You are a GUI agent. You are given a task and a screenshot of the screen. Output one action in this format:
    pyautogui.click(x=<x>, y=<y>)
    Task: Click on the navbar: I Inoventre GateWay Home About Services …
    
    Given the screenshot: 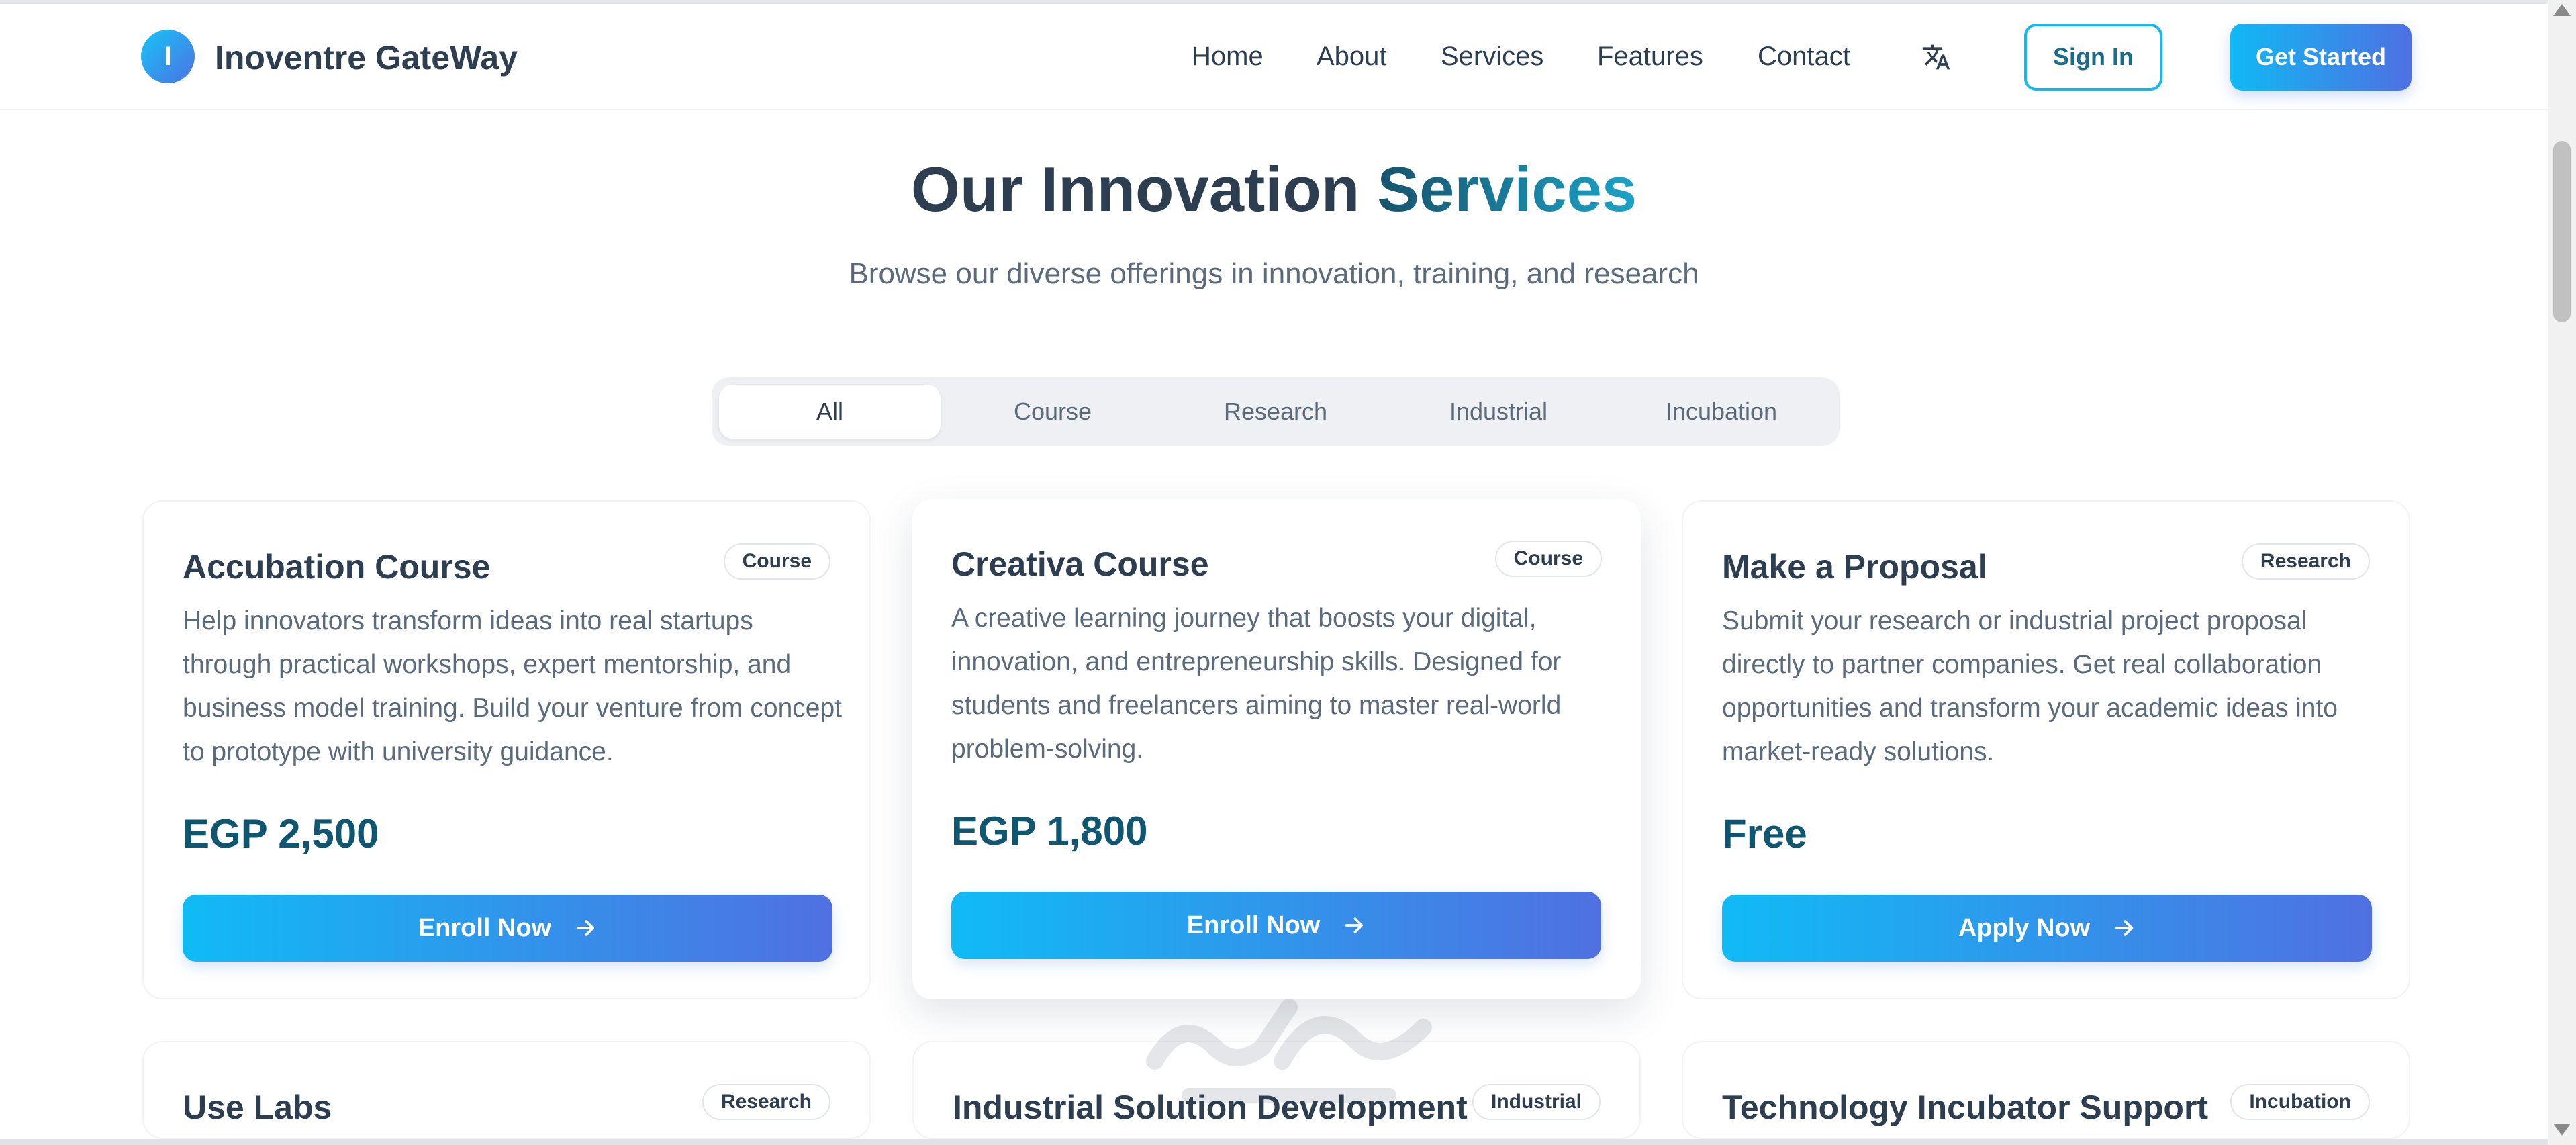 What is the action you would take?
    pyautogui.click(x=1274, y=57)
    